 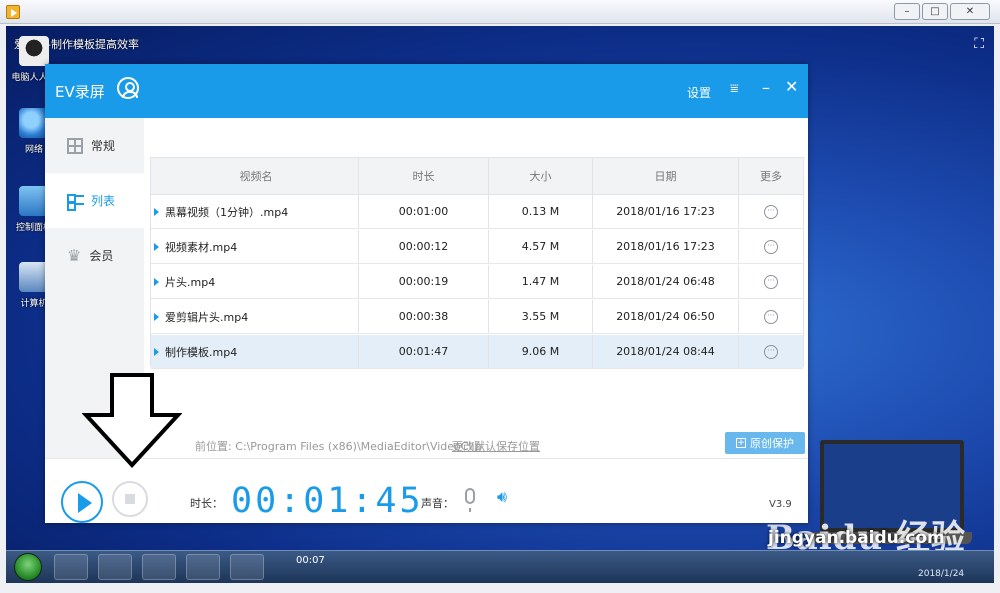 I want to click on maximize-button: □, so click(x=935, y=11).